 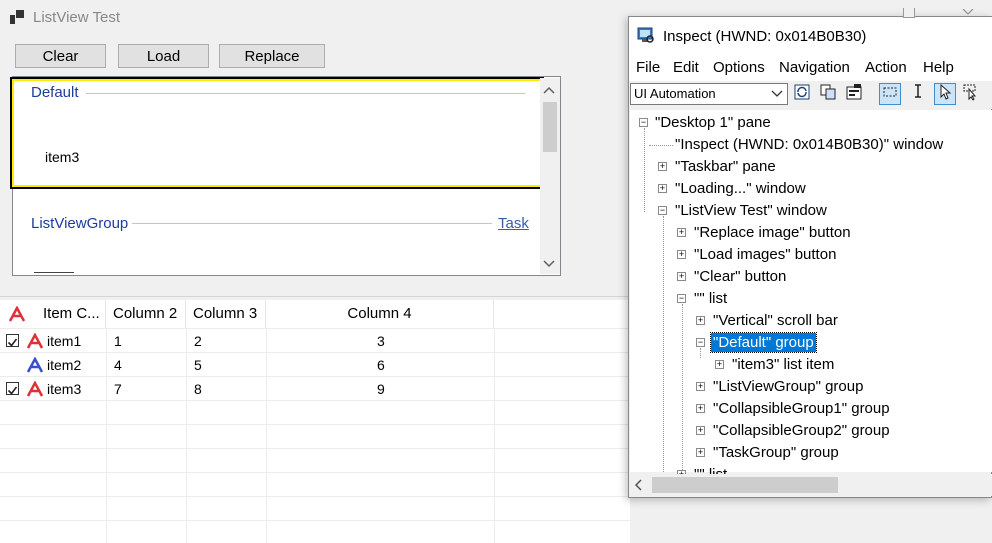 What do you see at coordinates (513, 223) in the screenshot?
I see `group-task-link: Task` at bounding box center [513, 223].